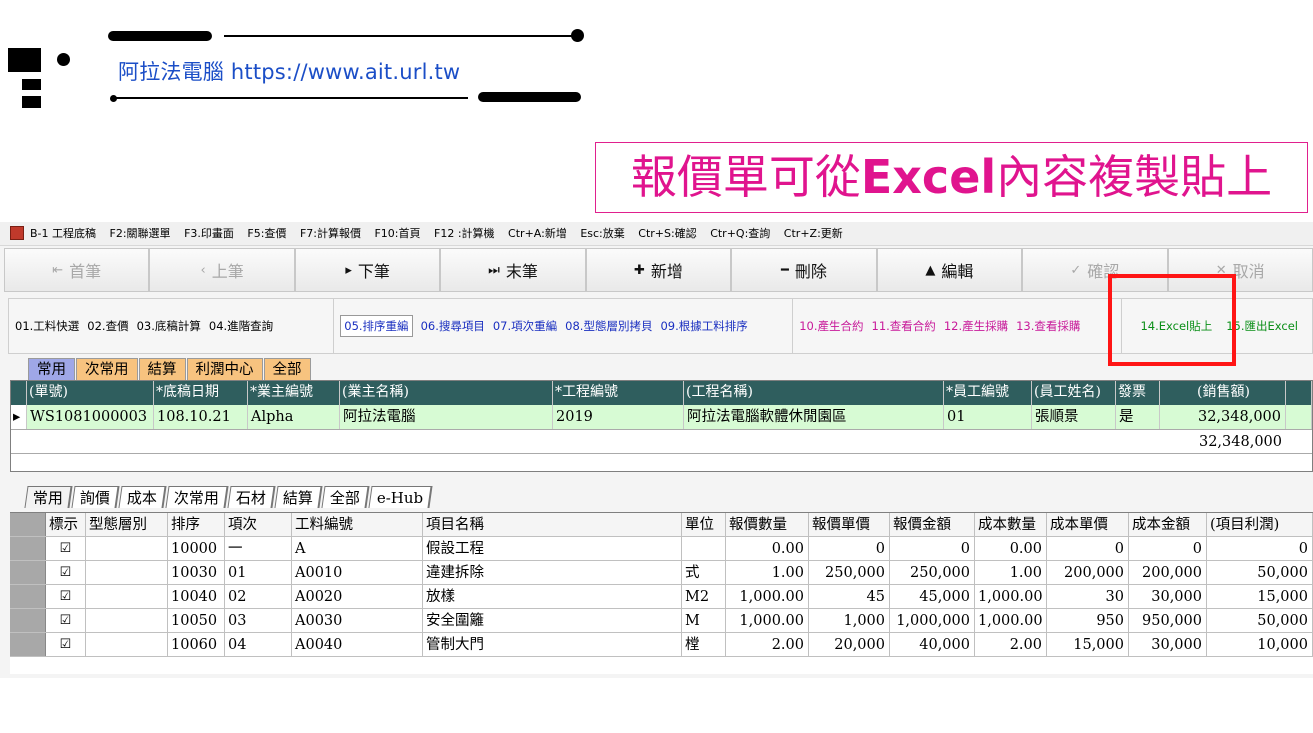  Describe the element at coordinates (446, 417) in the screenshot. I see `cell-owner-name: 阿拉法電腦` at that location.